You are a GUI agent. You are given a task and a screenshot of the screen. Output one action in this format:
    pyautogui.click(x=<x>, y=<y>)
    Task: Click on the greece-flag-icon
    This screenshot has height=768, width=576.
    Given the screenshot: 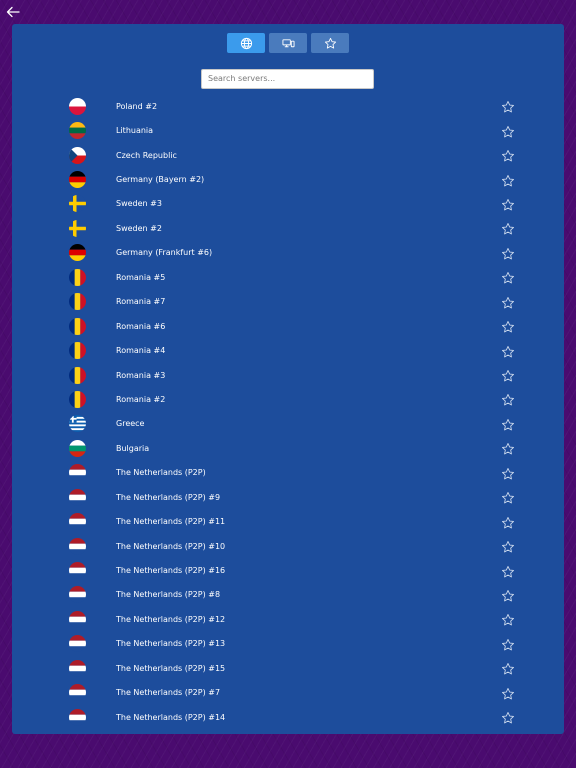 What is the action you would take?
    pyautogui.click(x=77, y=424)
    